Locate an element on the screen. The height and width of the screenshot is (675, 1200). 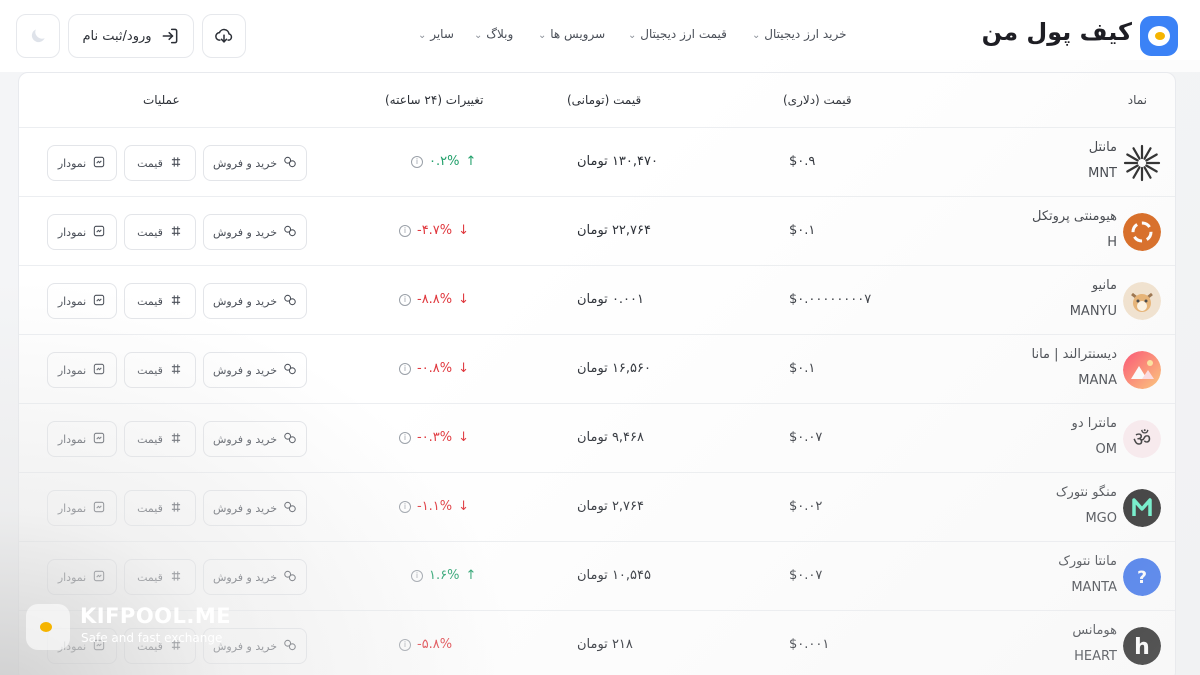
brand-logo-icon is located at coordinates (1159, 36).